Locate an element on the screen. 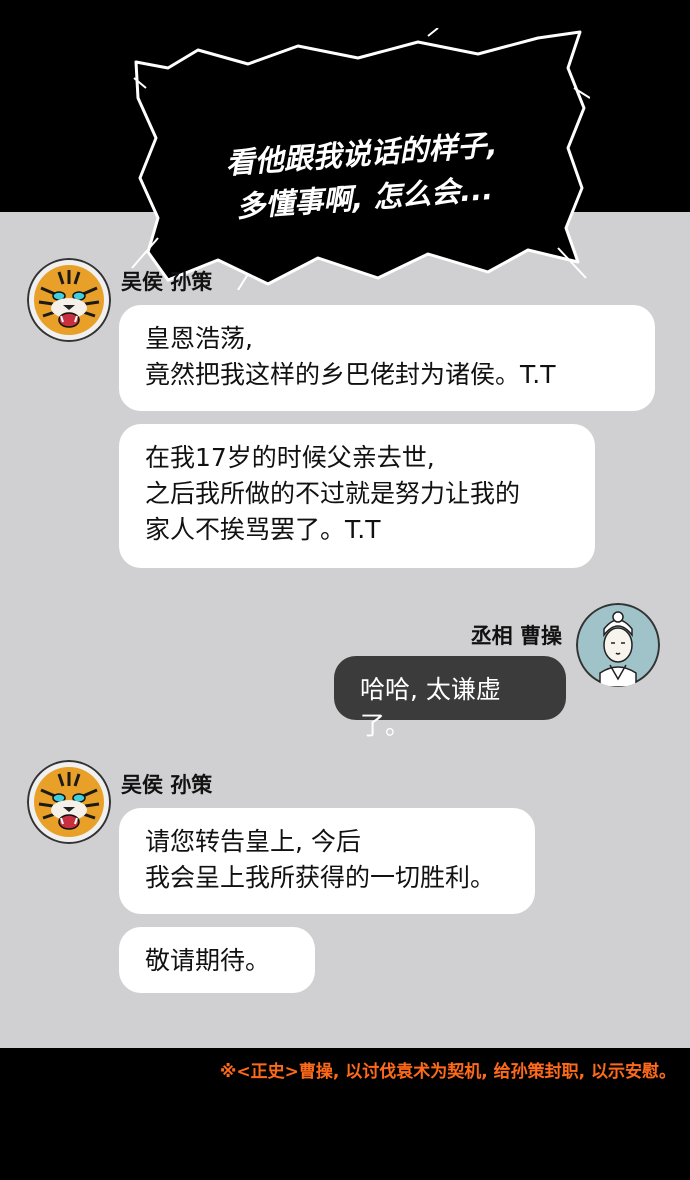 This screenshot has height=1180, width=690. chat-bubble: 请您转告皇上, 今后 我会呈上我所获得的一切胜利。 is located at coordinates (327, 861).